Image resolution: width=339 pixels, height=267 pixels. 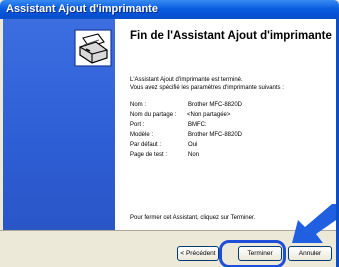 I want to click on settings-value: BMFC:, so click(x=197, y=125).